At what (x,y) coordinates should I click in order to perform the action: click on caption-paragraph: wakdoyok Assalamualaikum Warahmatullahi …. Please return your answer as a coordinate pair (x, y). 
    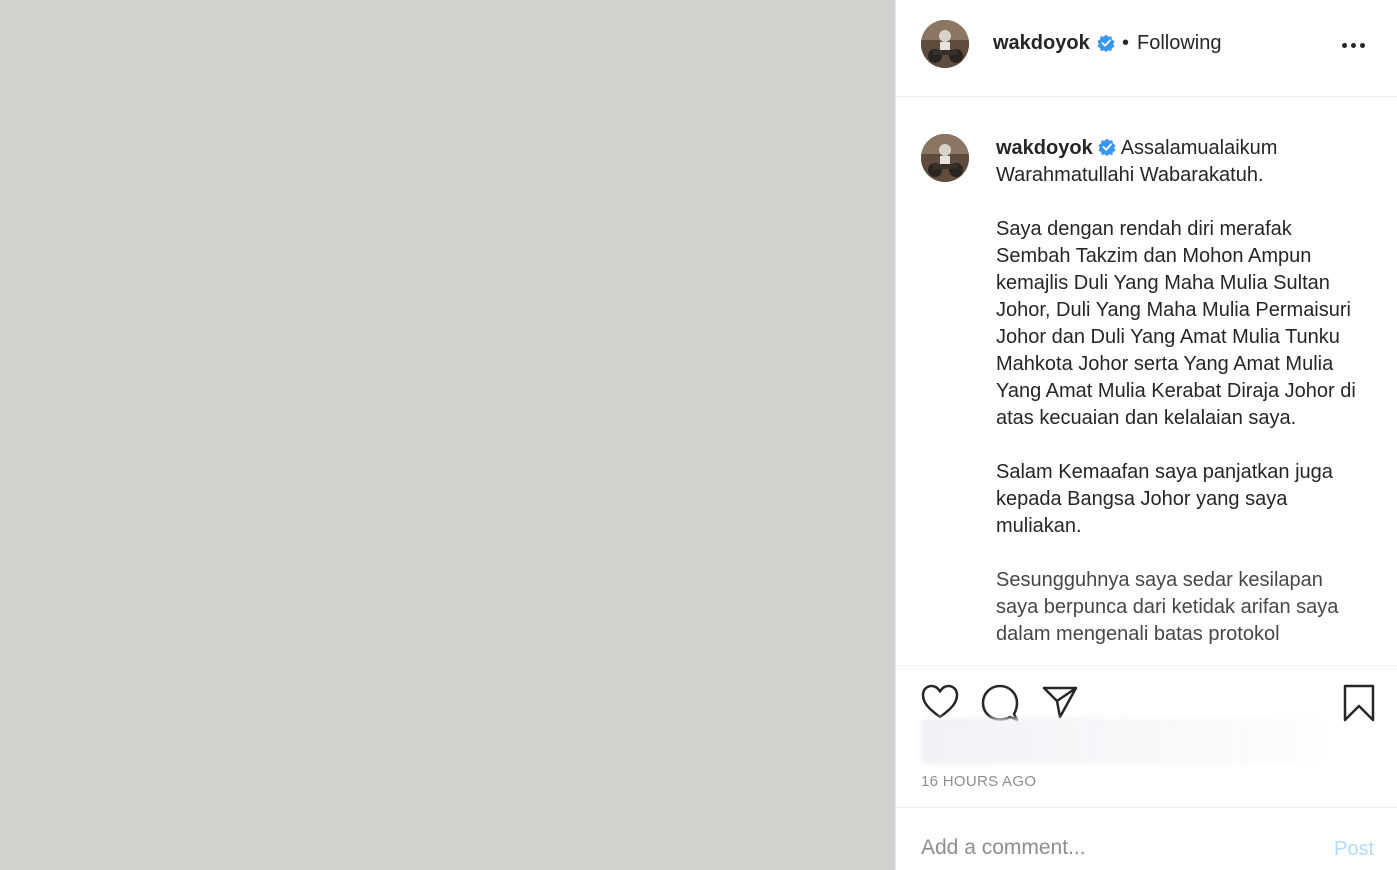
    Looking at the image, I should click on (1176, 162).